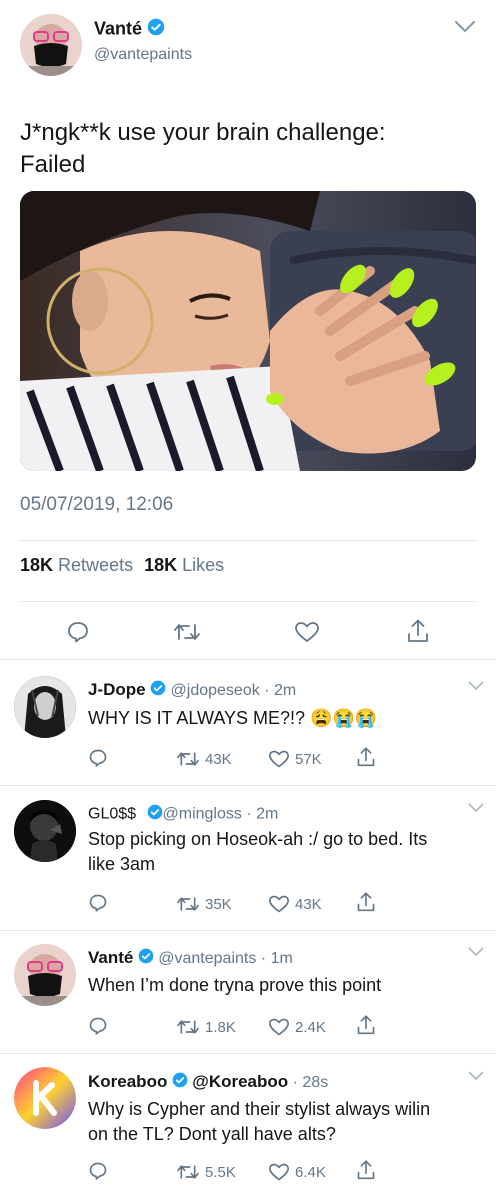 This screenshot has height=1200, width=496. Describe the element at coordinates (110, 957) in the screenshot. I see `reply-author-name: Vanté` at that location.